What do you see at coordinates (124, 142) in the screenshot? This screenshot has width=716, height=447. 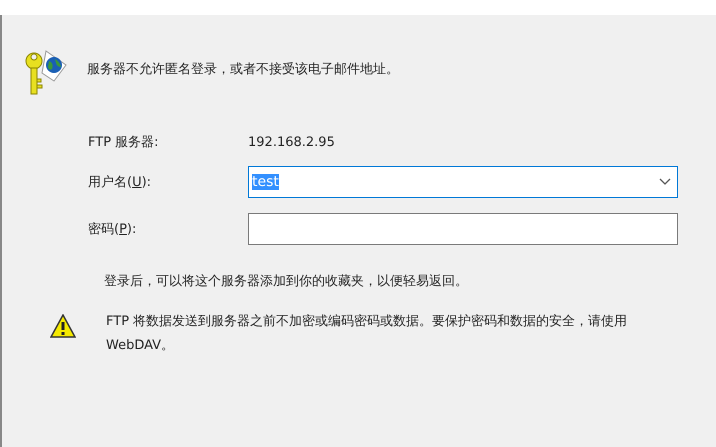 I see `field-label: FTP 服务器:` at bounding box center [124, 142].